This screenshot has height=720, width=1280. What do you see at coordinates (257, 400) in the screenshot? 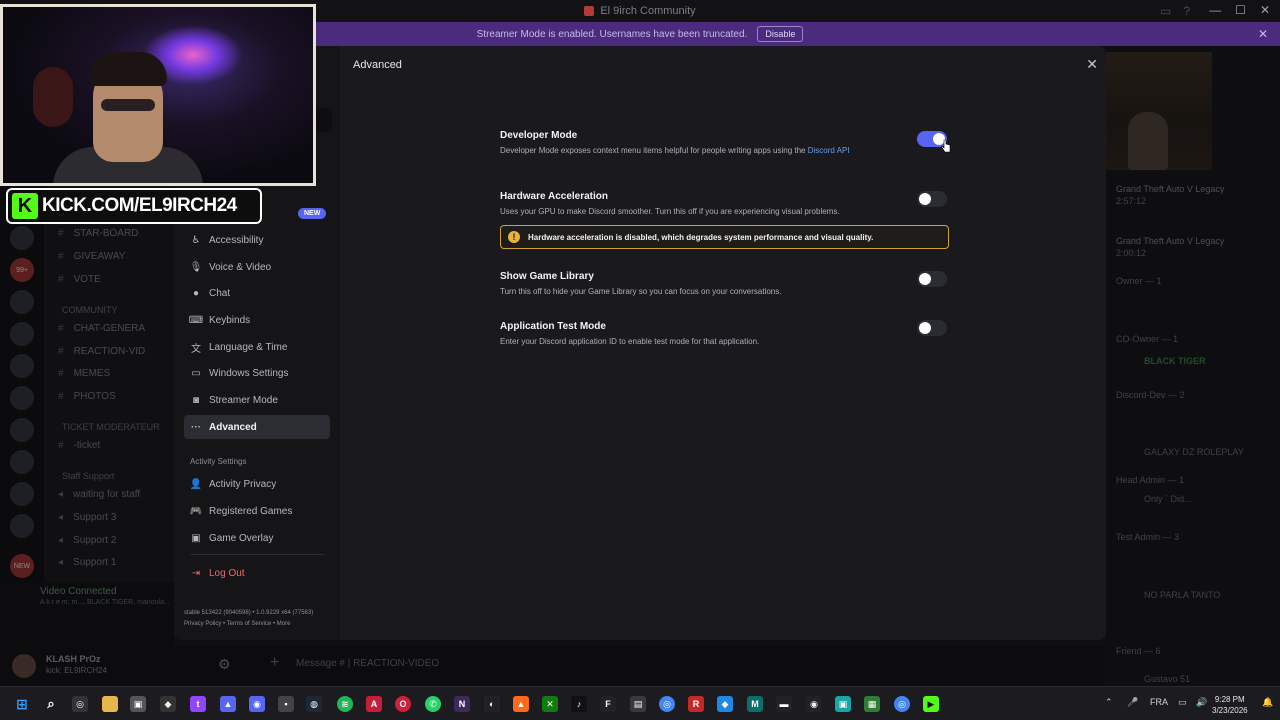
I see `nav-streamer-mode: ◙ Streamer Mode` at bounding box center [257, 400].